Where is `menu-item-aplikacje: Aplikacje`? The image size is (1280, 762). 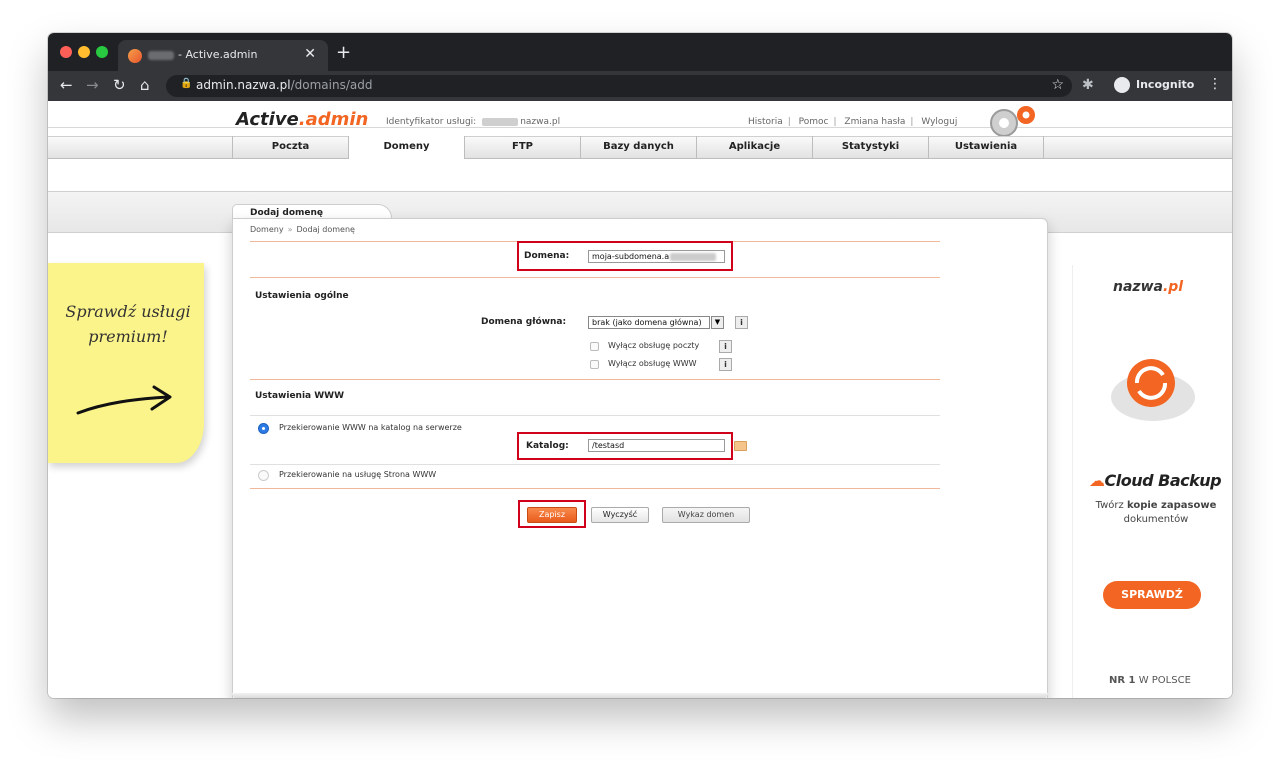
menu-item-aplikacje: Aplikacje is located at coordinates (754, 147).